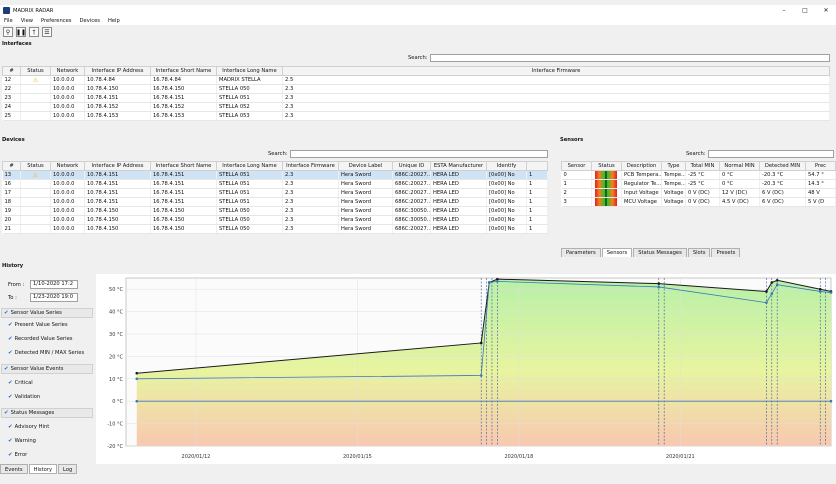  I want to click on cell-fw: 2.3, so click(556, 89).